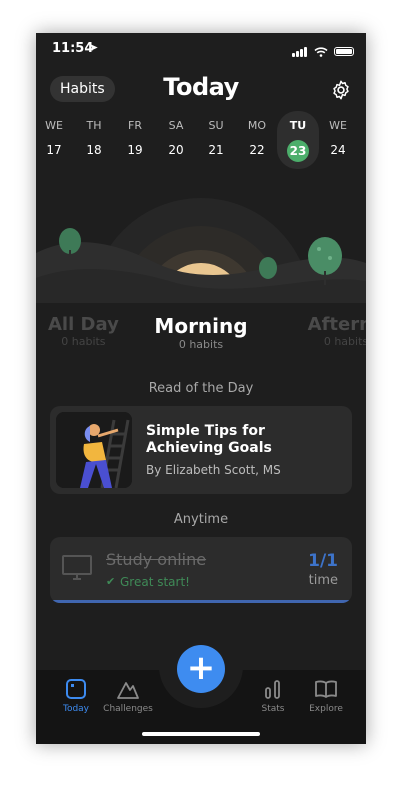 The height and width of the screenshot is (786, 402). Describe the element at coordinates (128, 690) in the screenshot. I see `challenges-icon` at that location.